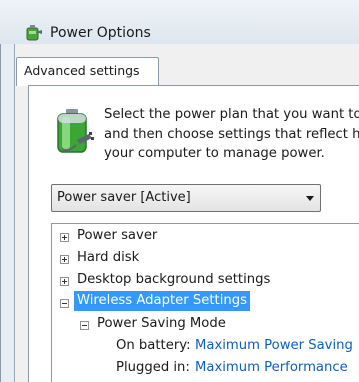 The height and width of the screenshot is (382, 359). What do you see at coordinates (173, 279) in the screenshot?
I see `tree-item-label: Desktop background settings` at bounding box center [173, 279].